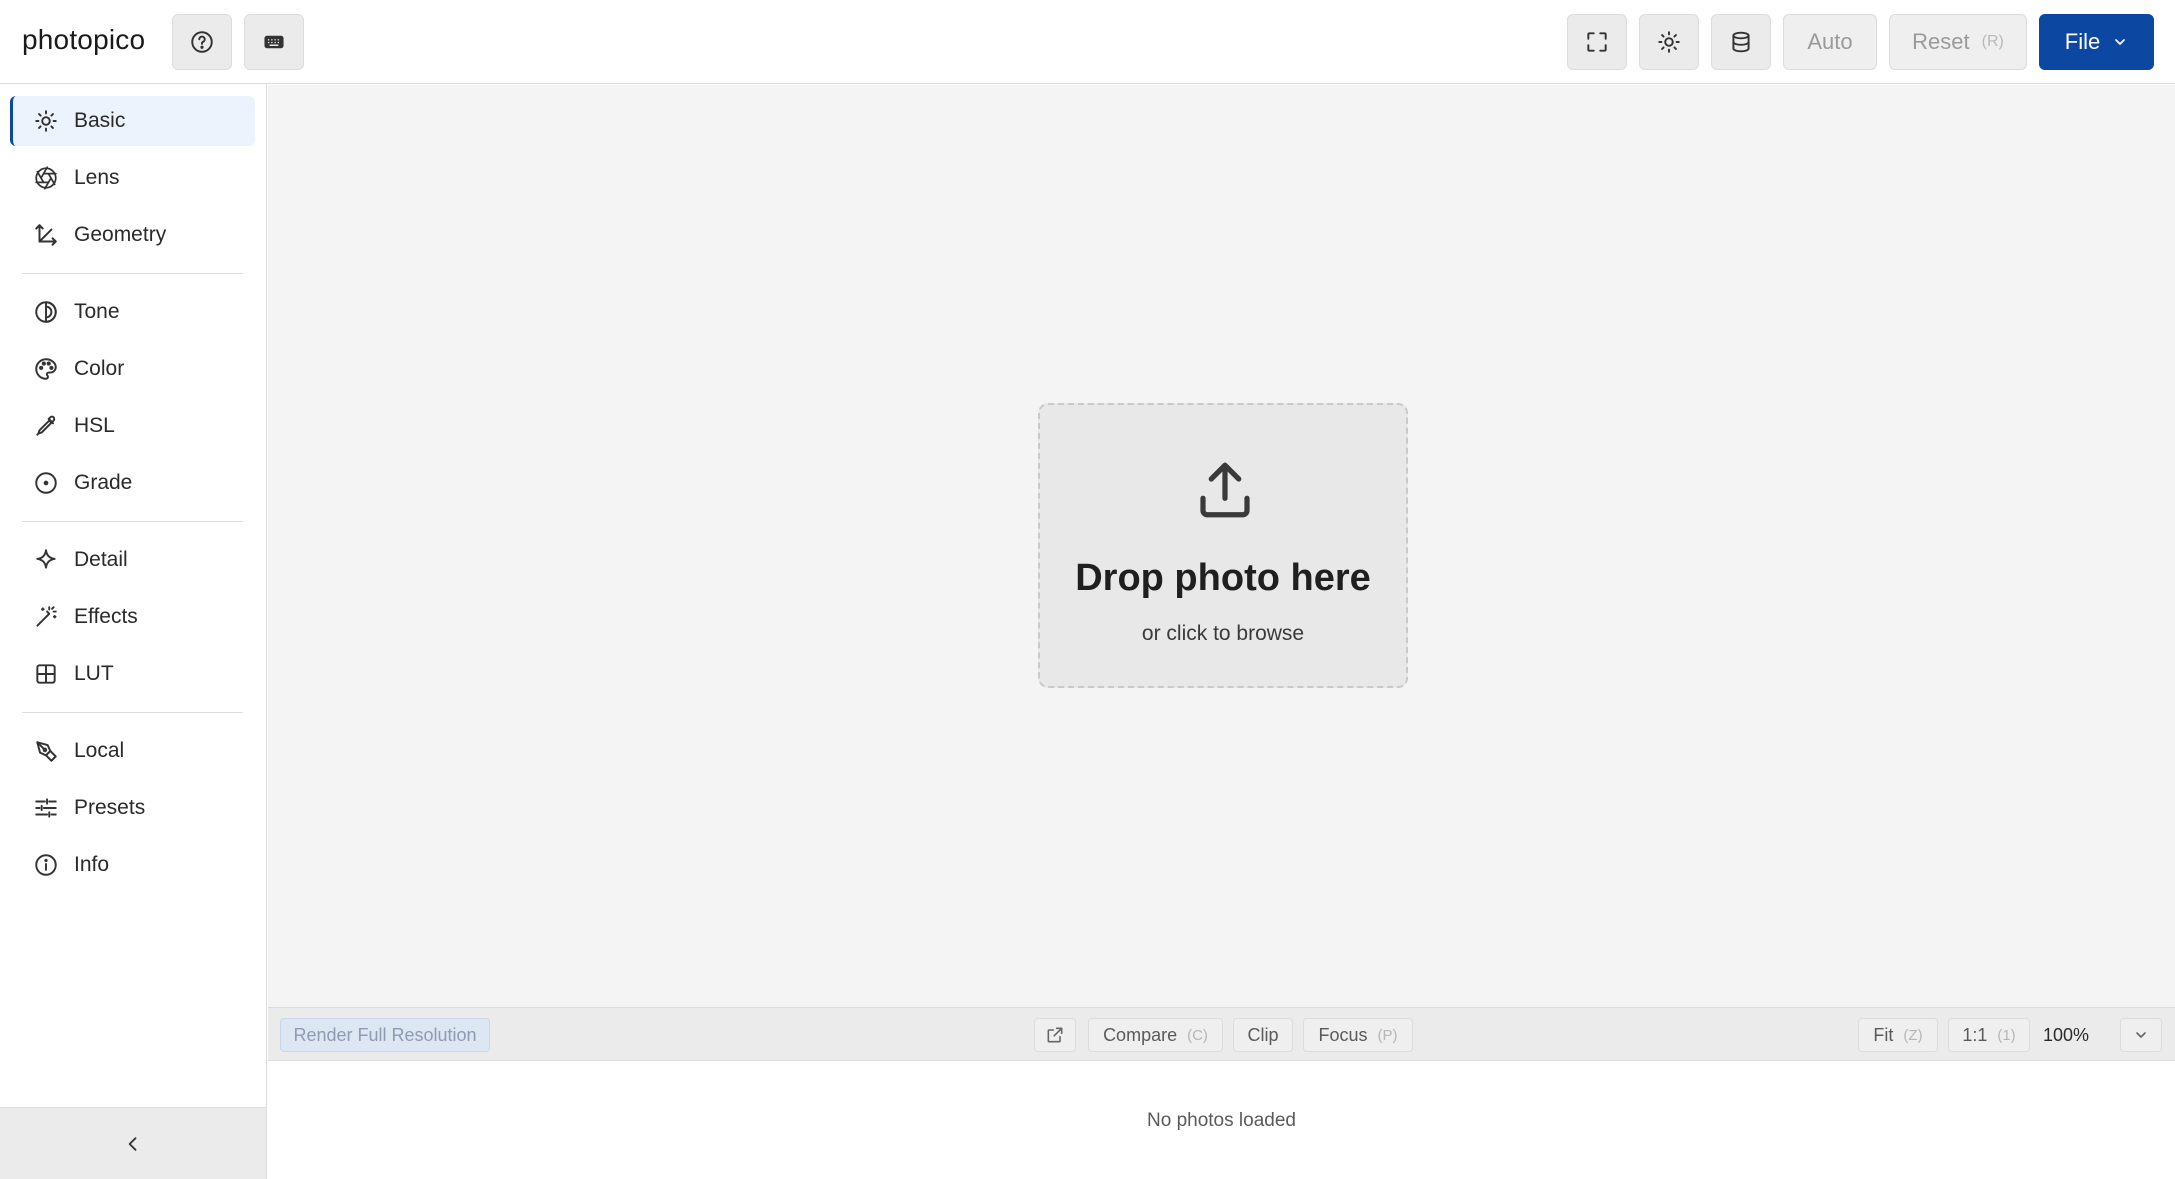 The width and height of the screenshot is (2175, 1179). I want to click on sidebar-item-grade: Grade, so click(132, 483).